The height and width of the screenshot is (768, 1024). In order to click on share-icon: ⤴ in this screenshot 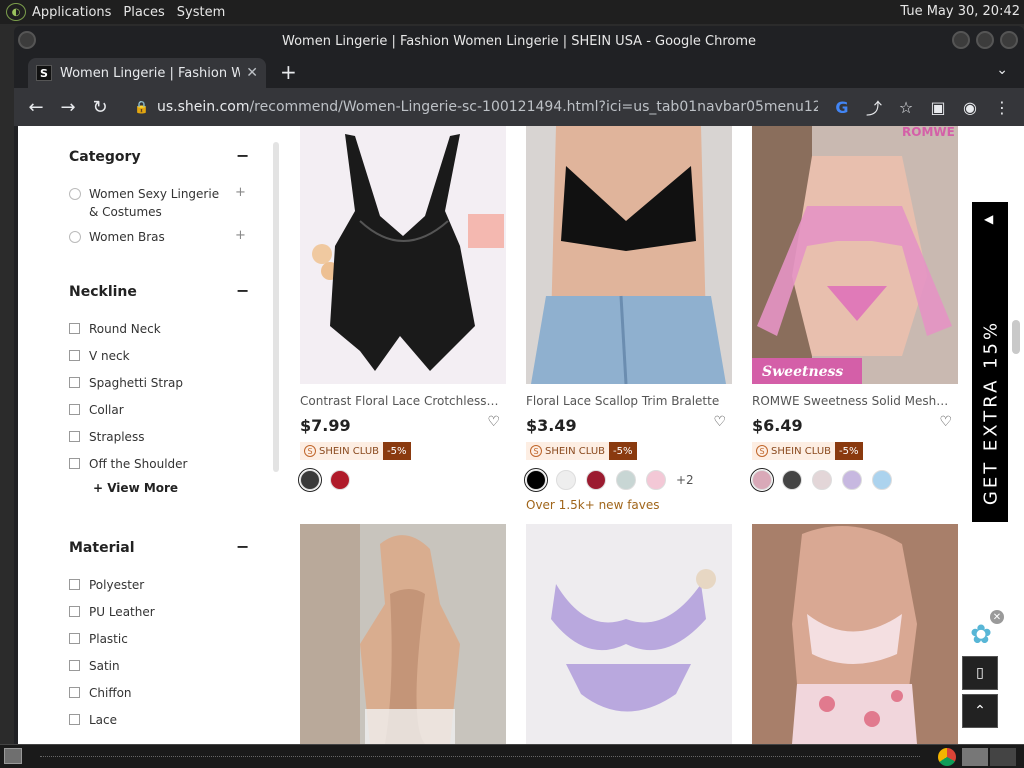, I will do `click(874, 107)`.